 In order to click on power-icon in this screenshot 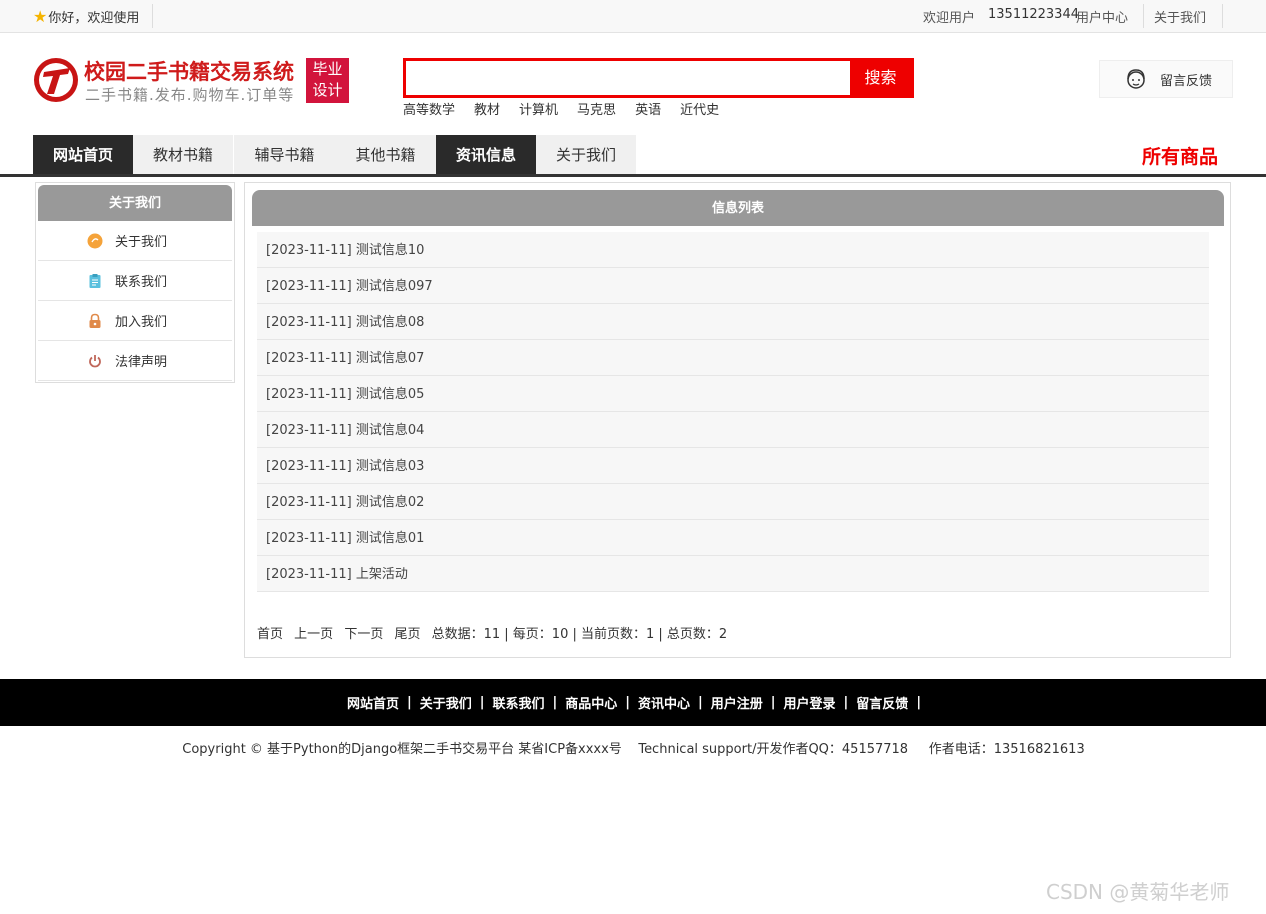, I will do `click(95, 360)`.